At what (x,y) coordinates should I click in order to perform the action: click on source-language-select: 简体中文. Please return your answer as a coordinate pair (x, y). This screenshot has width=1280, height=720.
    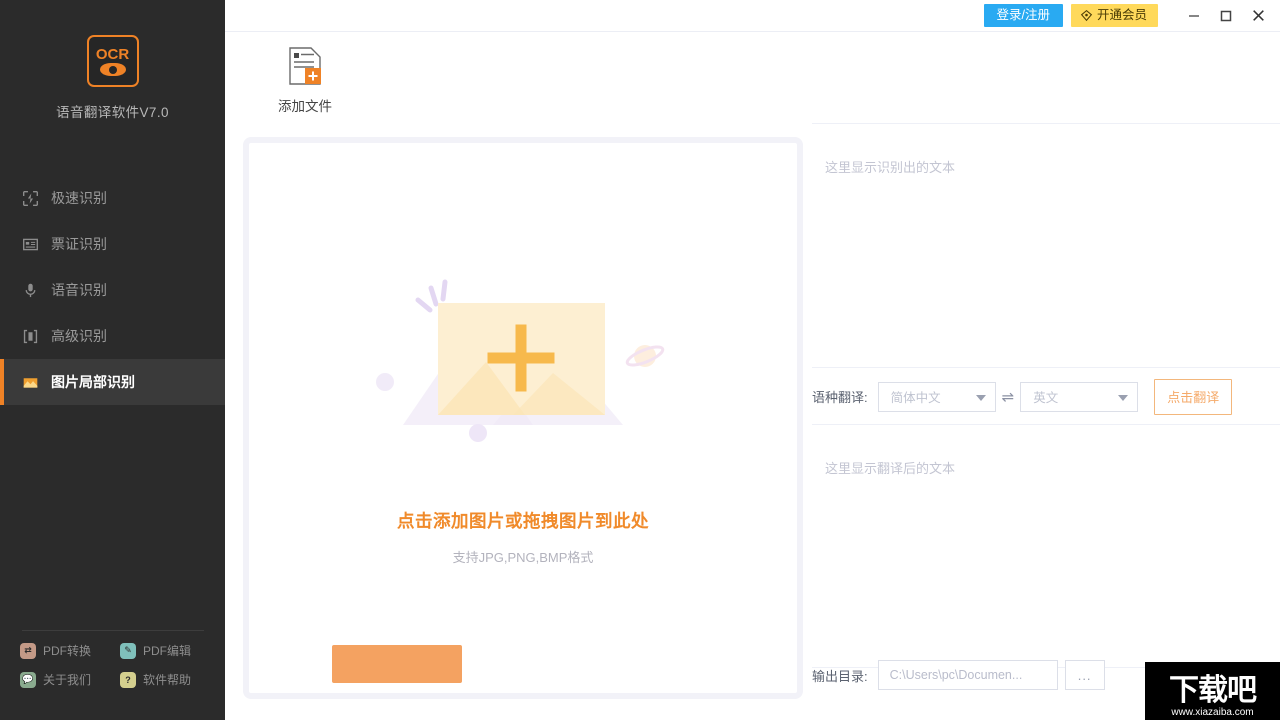
    Looking at the image, I should click on (936, 396).